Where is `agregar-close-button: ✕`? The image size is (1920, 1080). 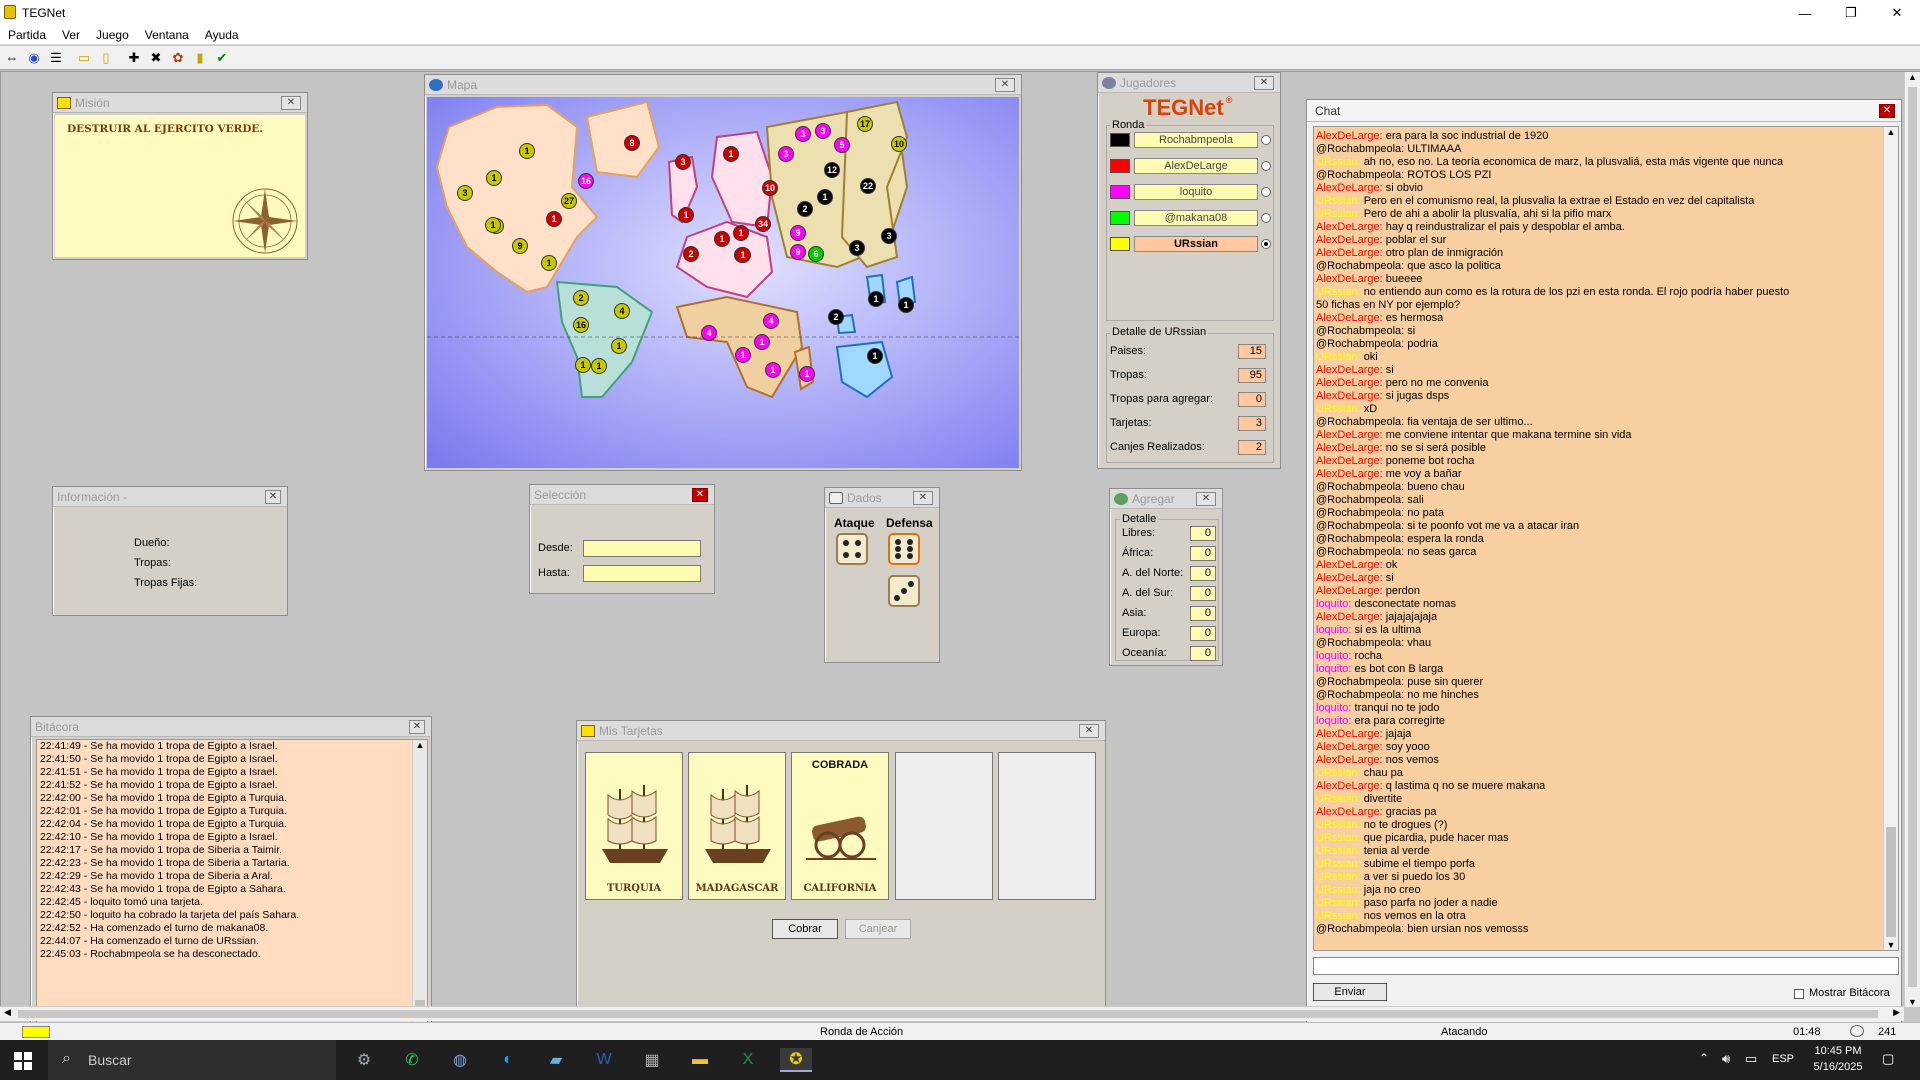 agregar-close-button: ✕ is located at coordinates (1206, 499).